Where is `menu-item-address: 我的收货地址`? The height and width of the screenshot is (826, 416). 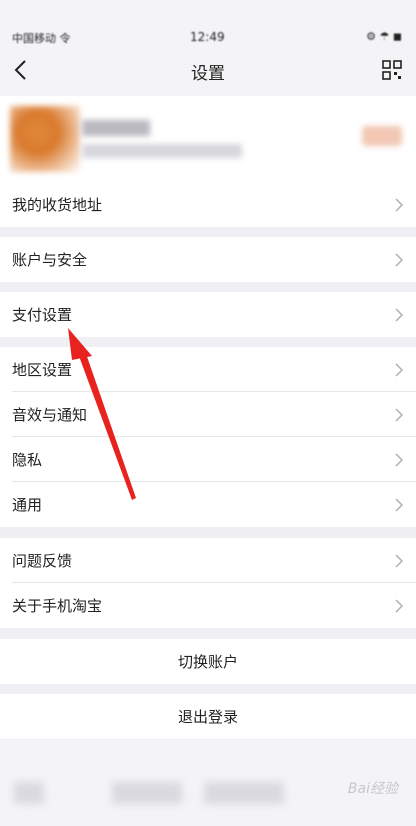 menu-item-address: 我的收货地址 is located at coordinates (208, 204).